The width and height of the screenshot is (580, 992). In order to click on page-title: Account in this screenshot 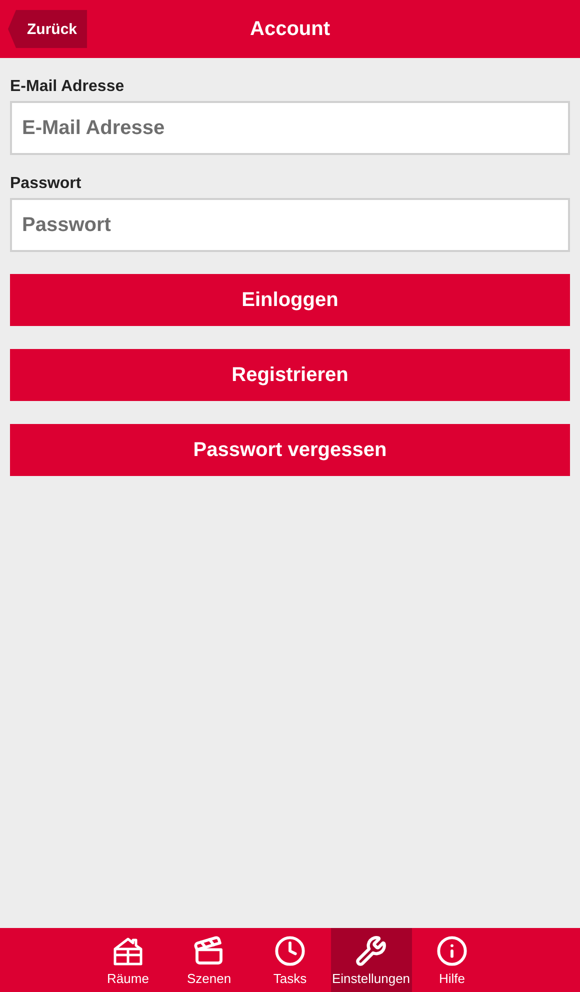, I will do `click(290, 29)`.